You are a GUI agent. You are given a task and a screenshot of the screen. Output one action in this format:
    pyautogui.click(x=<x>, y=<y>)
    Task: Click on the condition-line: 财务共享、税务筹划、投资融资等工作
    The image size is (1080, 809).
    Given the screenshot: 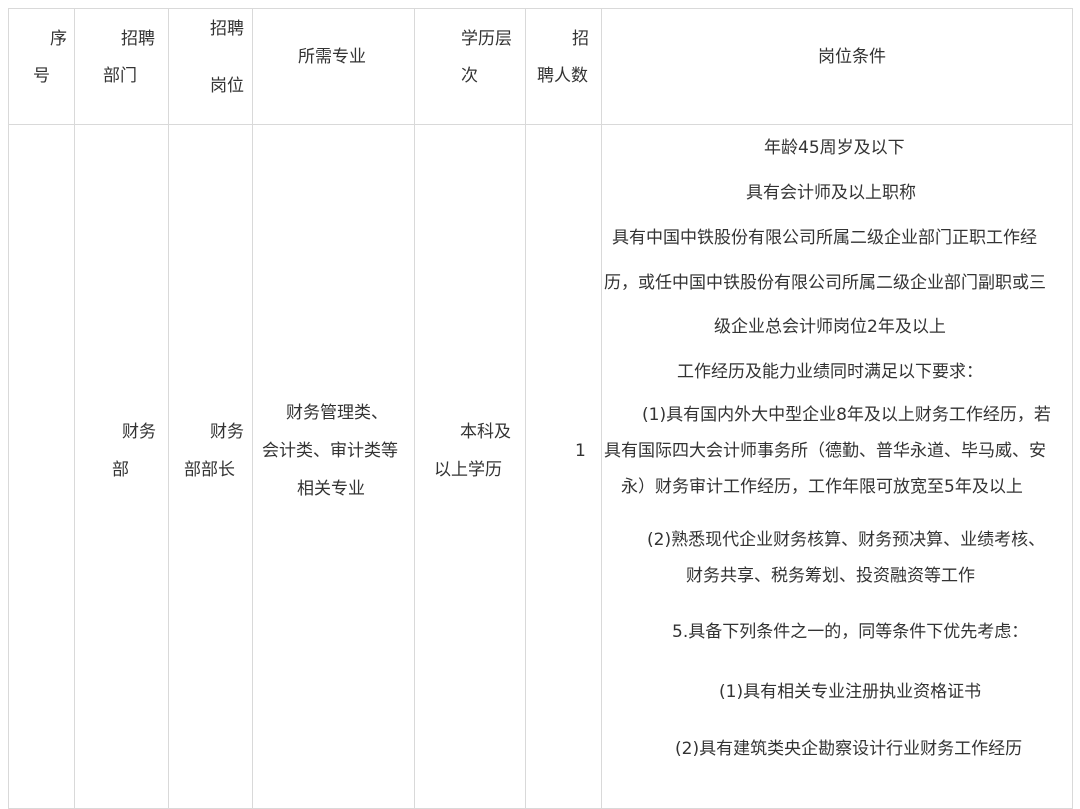 What is the action you would take?
    pyautogui.click(x=830, y=576)
    